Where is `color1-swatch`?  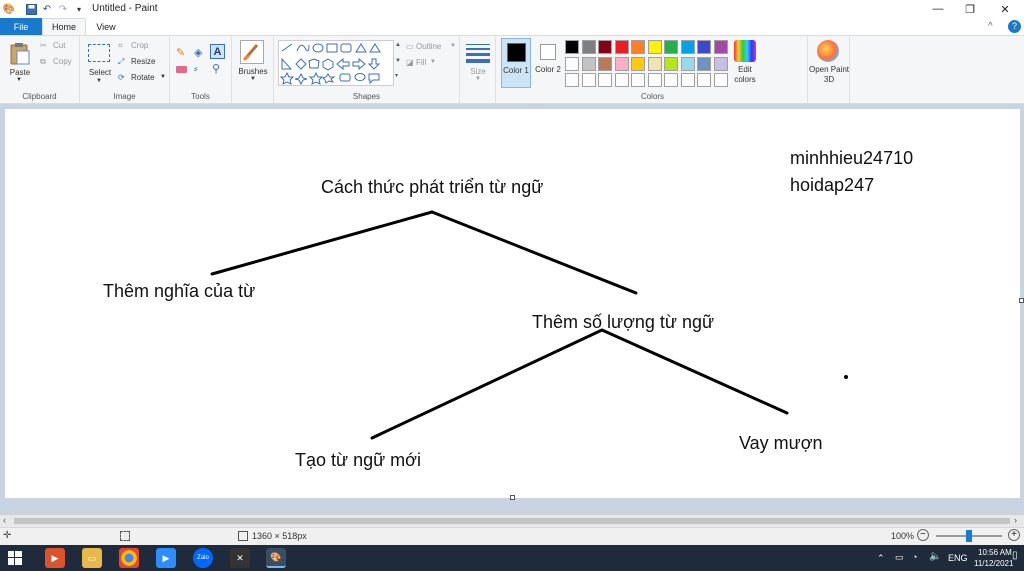 color1-swatch is located at coordinates (516, 52).